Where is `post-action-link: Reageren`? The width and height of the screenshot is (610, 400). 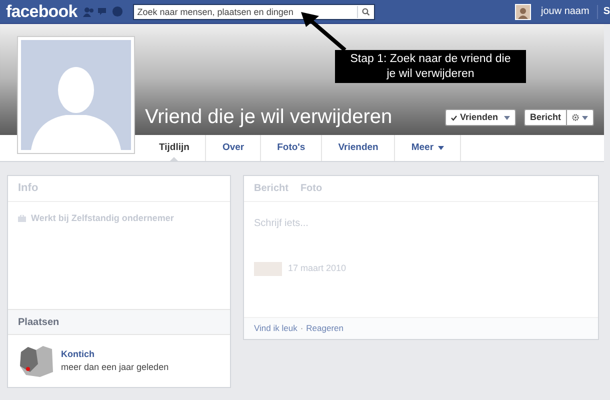 post-action-link: Reageren is located at coordinates (325, 328).